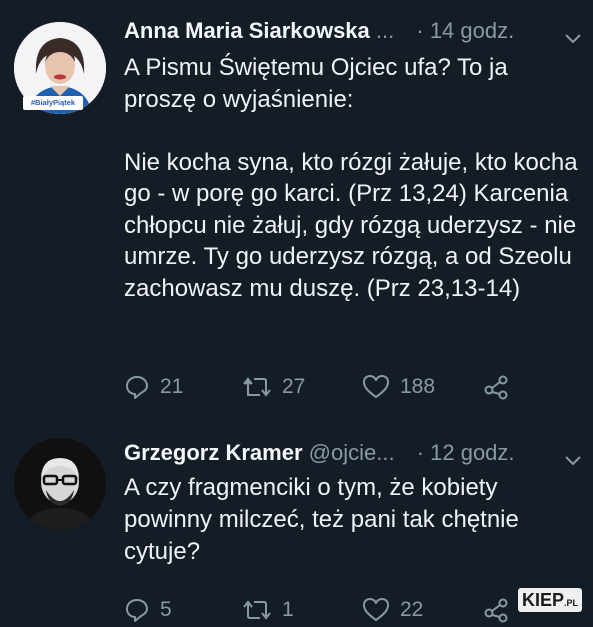  I want to click on retweet-count: 27, so click(294, 386).